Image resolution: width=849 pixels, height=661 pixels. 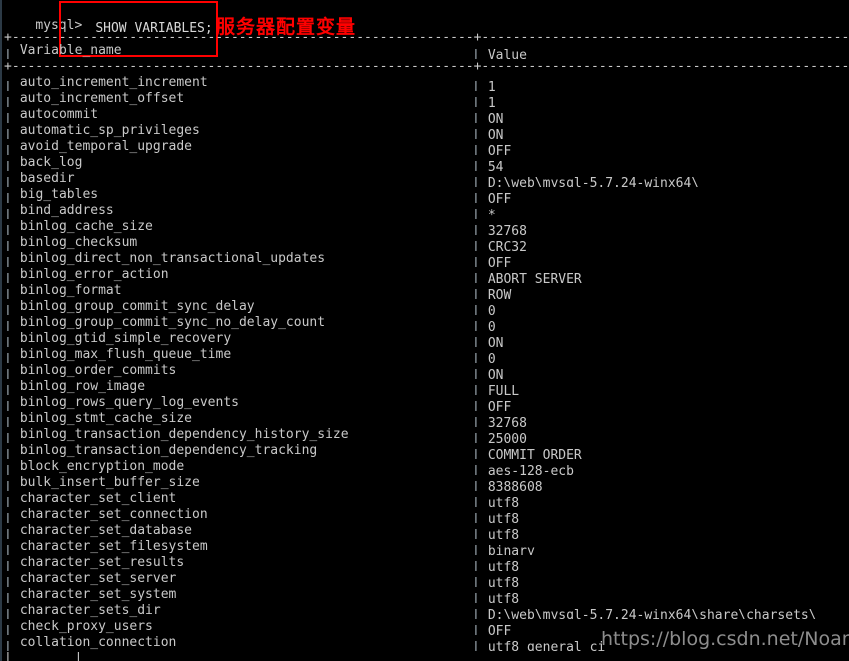 I want to click on variable-name-cell: big_tables, so click(x=55, y=194).